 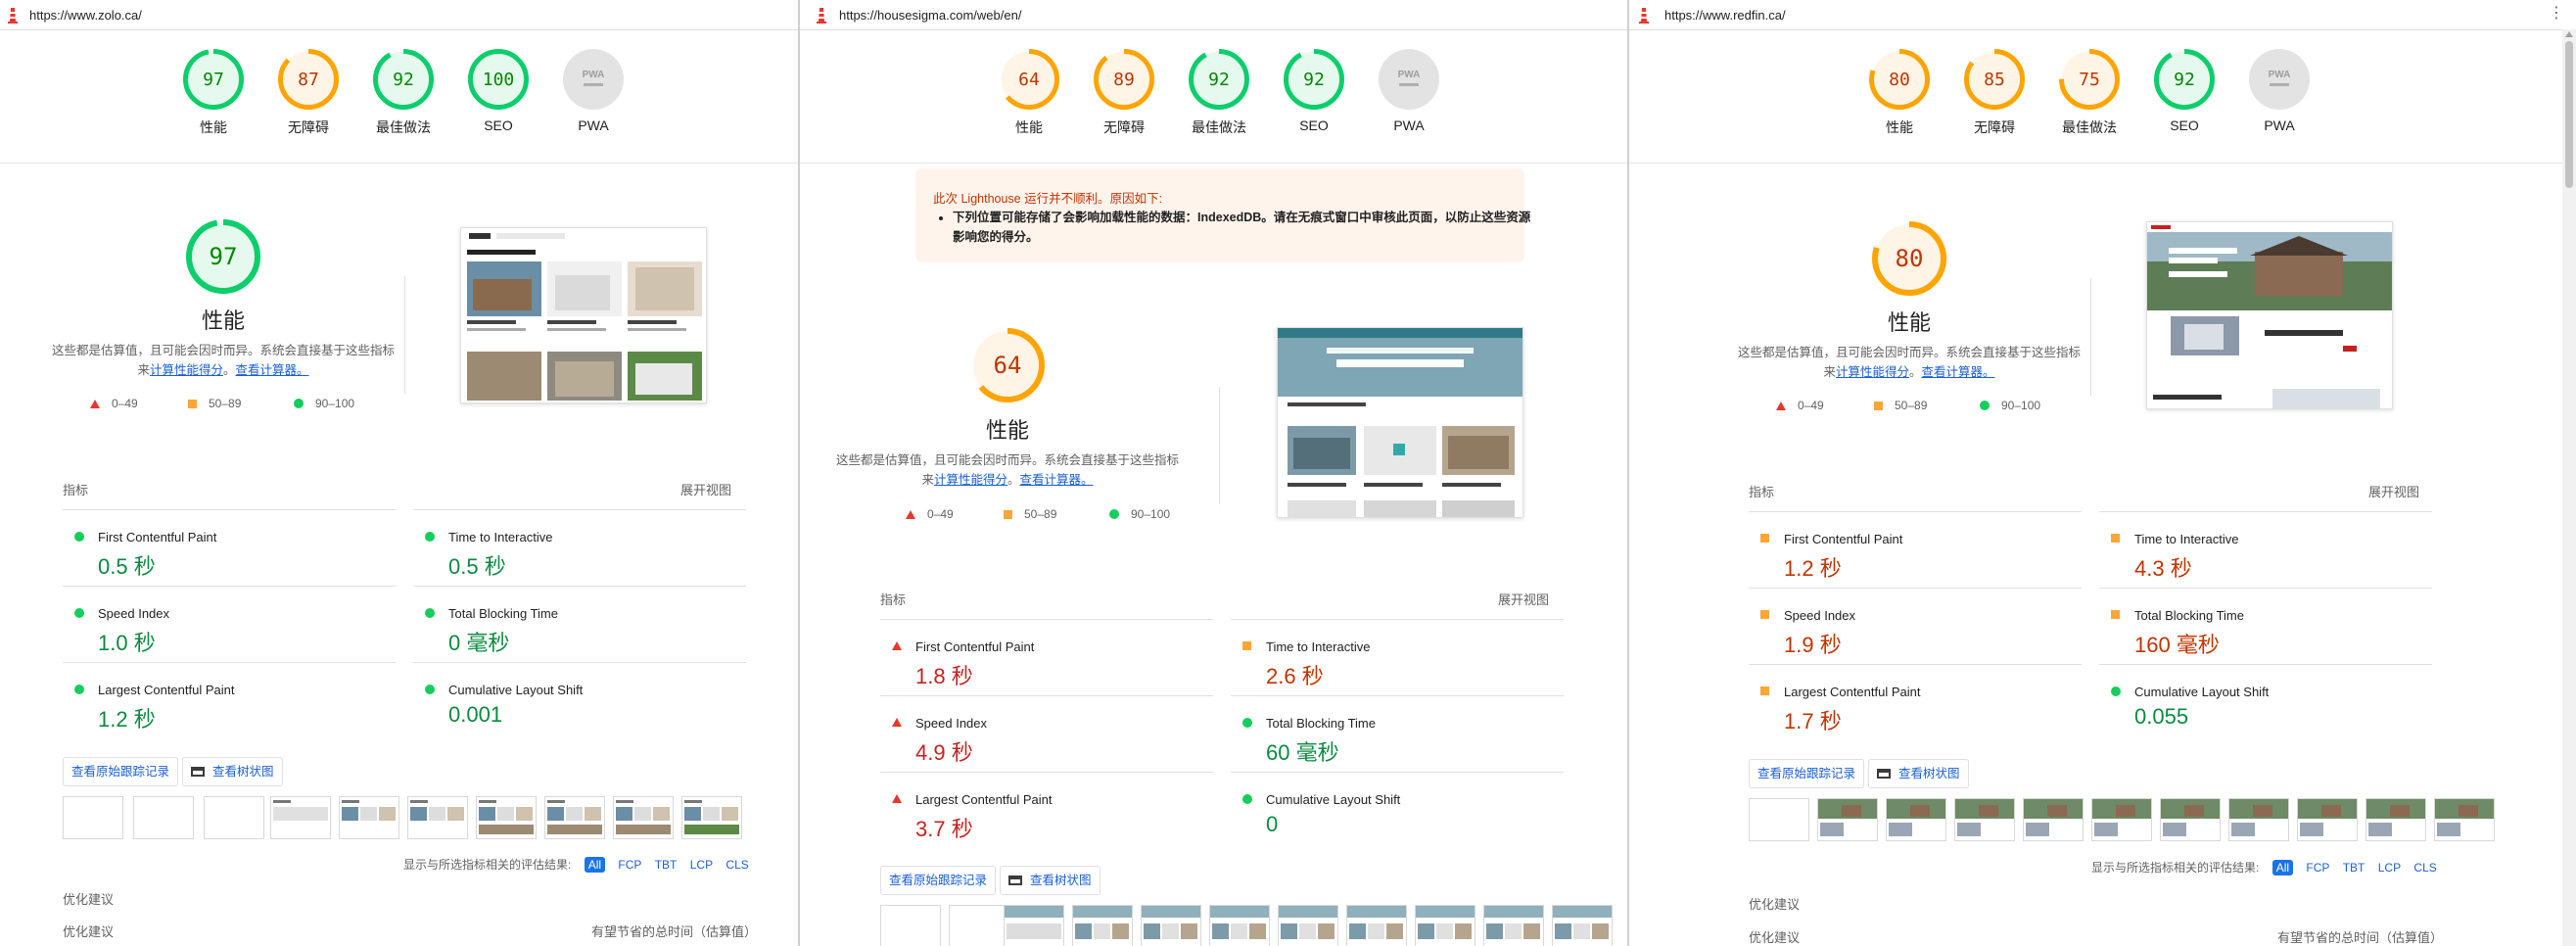 I want to click on metric-cls: Cumulative Layout Shift 0, so click(x=1397, y=810).